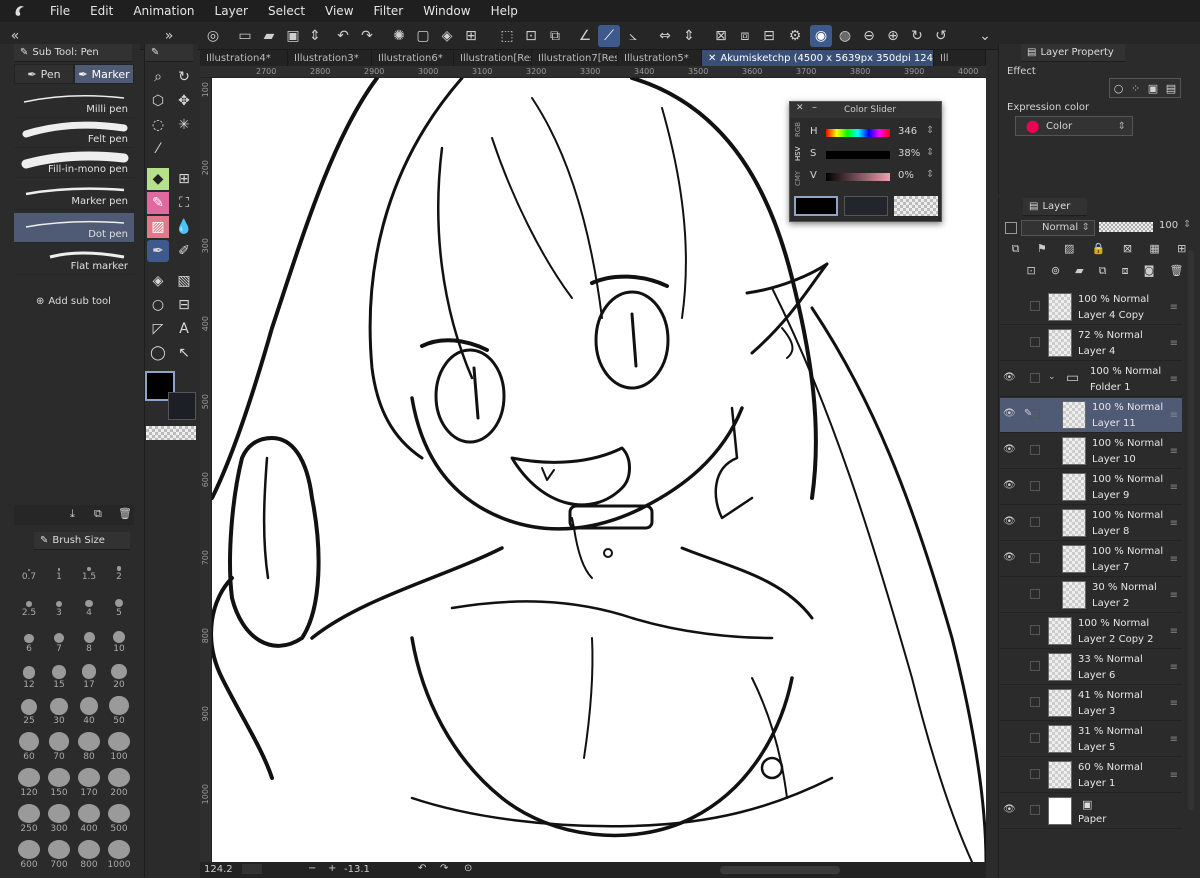 The image size is (1200, 878). Describe the element at coordinates (332, 868) in the screenshot. I see `zoom-in-button: +` at that location.